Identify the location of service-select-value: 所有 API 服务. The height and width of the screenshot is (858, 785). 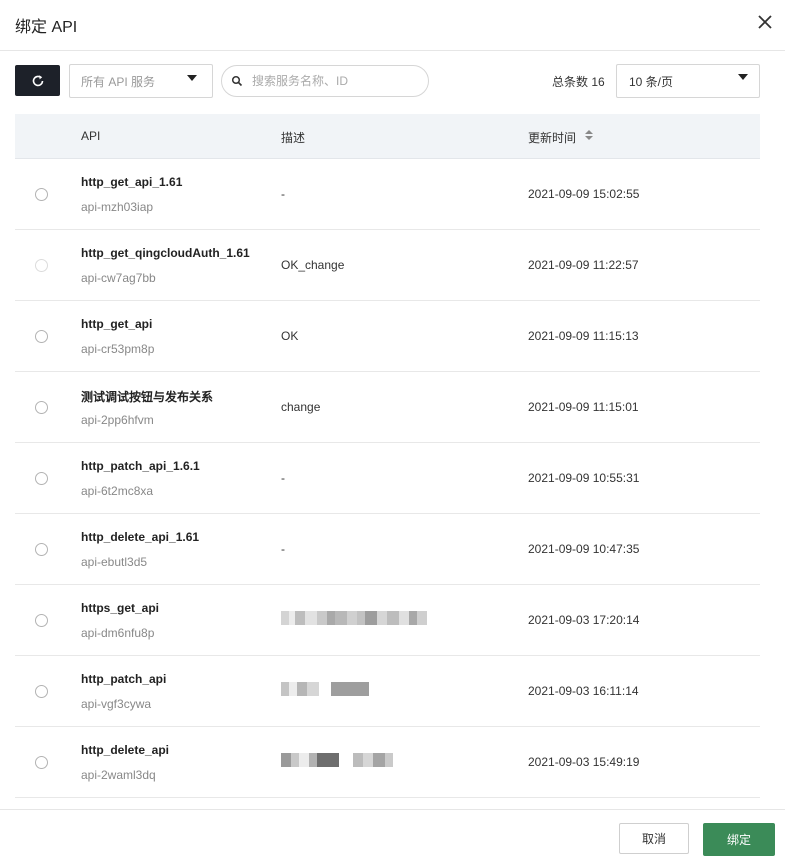
(118, 82).